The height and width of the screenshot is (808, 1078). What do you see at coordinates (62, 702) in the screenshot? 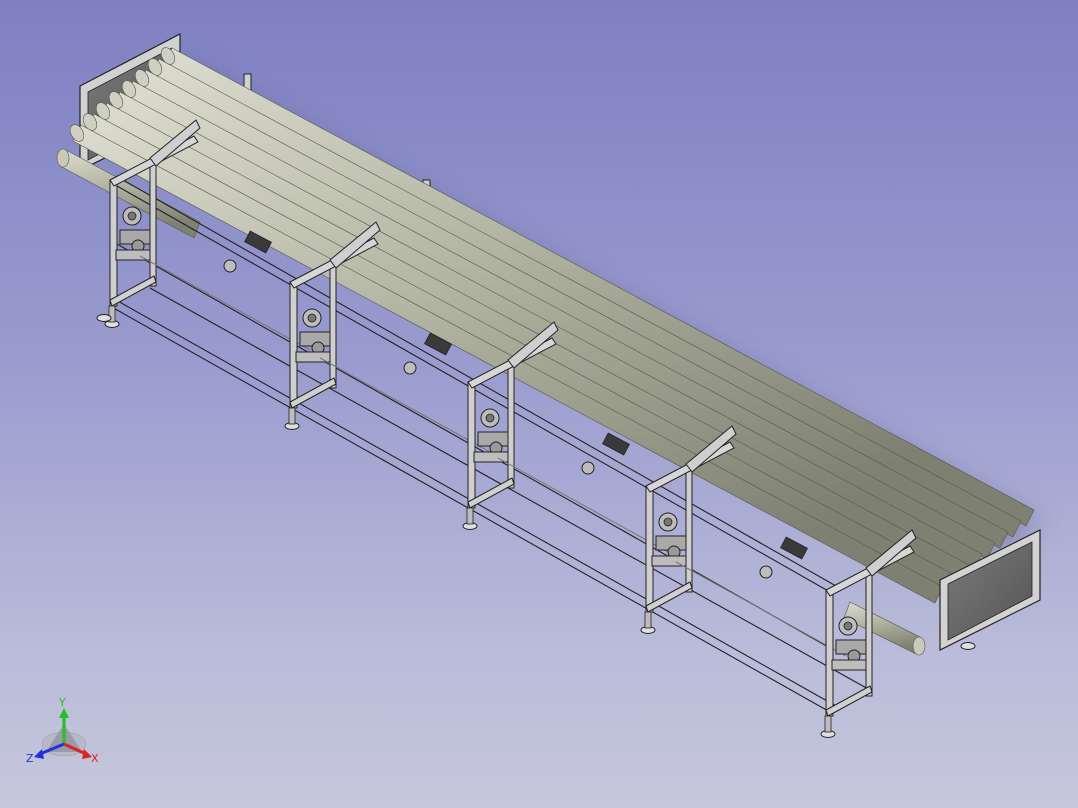
I see `y-axis-label: Y` at bounding box center [62, 702].